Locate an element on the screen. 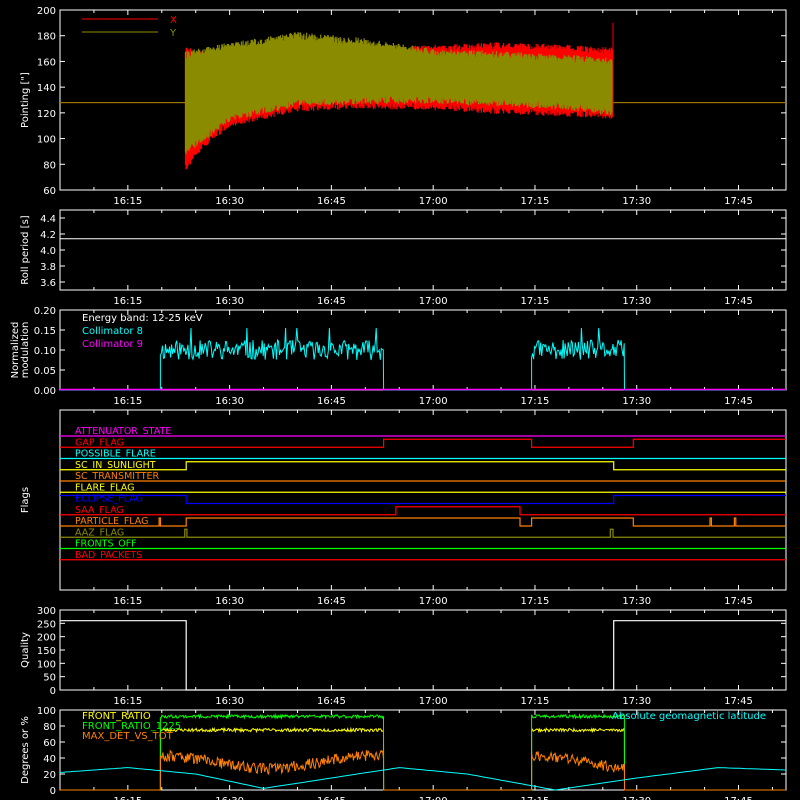 The image size is (800, 800). series-geomagnetic-latitude is located at coordinates (423, 779).